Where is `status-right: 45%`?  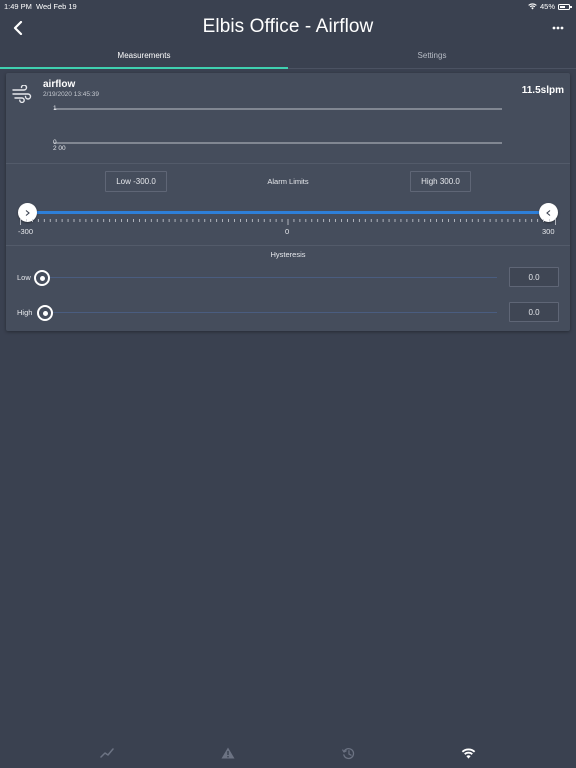 status-right: 45% is located at coordinates (550, 6).